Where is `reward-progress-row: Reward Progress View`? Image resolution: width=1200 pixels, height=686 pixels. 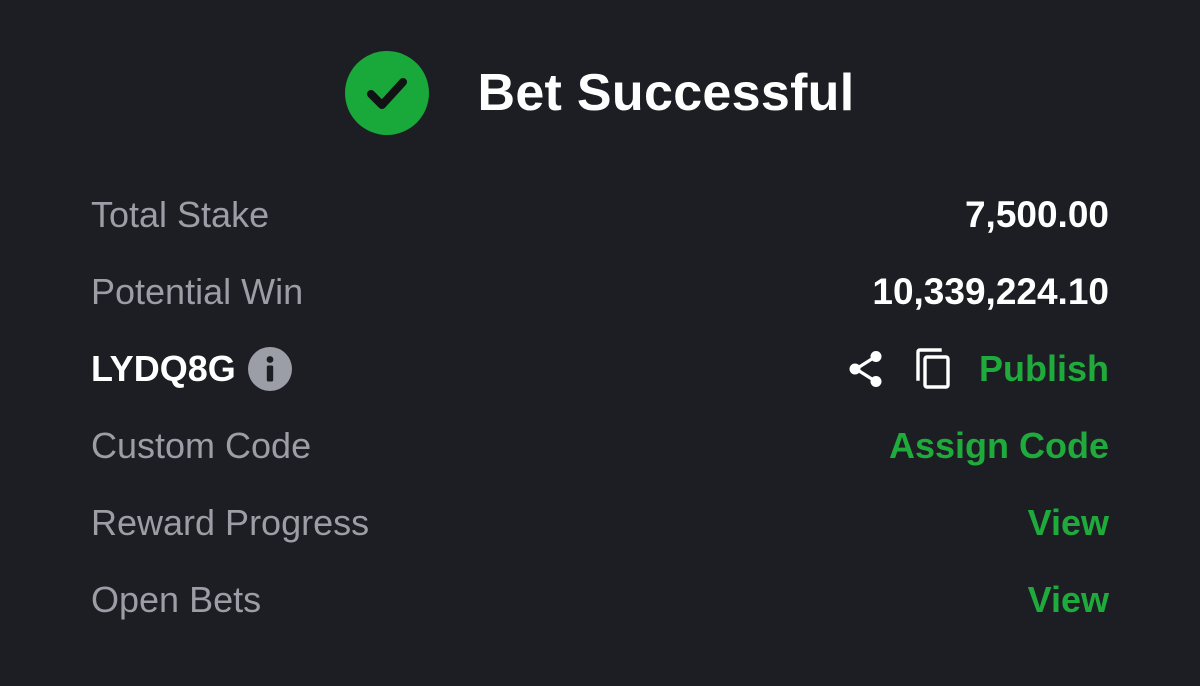 reward-progress-row: Reward Progress View is located at coordinates (600, 522).